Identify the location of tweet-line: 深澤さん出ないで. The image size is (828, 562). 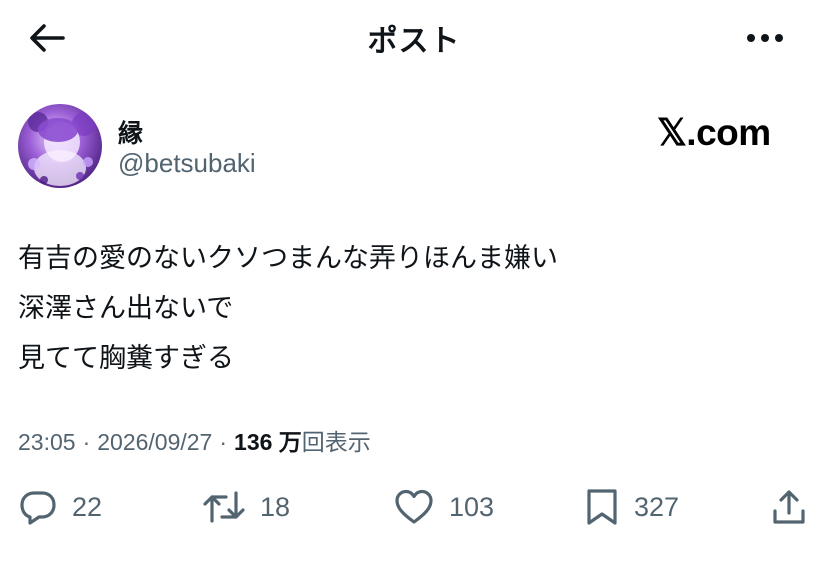
(126, 308).